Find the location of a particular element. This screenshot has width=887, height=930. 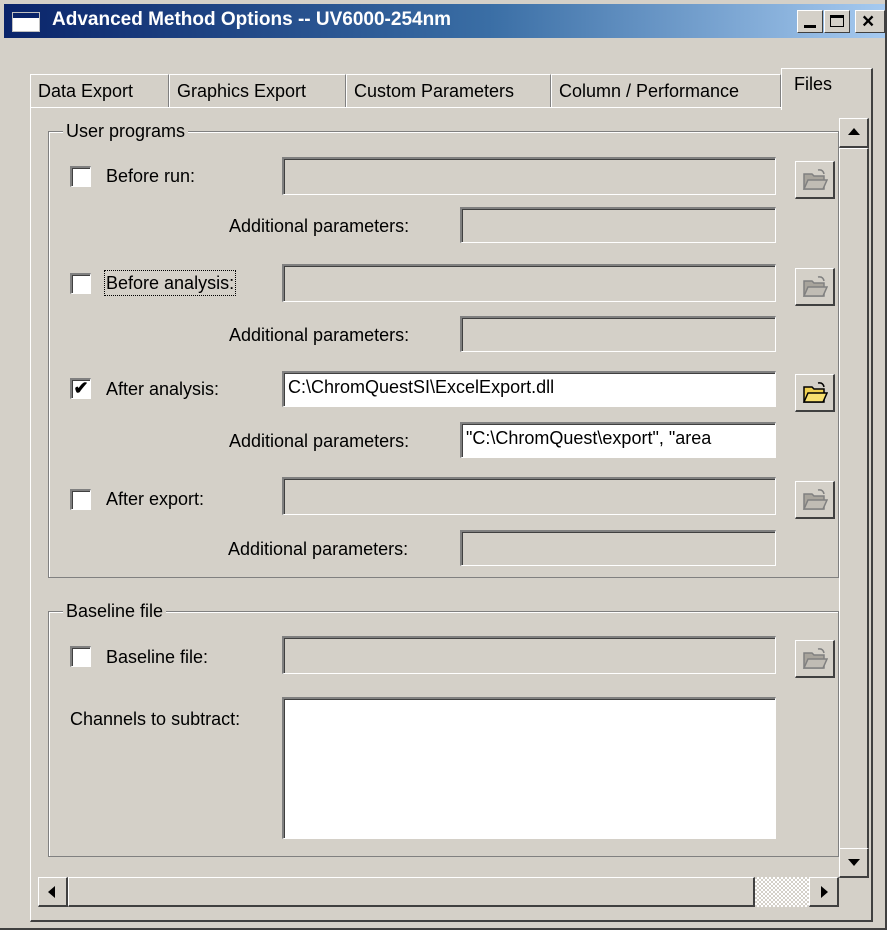

scroll-left-button is located at coordinates (53, 892).